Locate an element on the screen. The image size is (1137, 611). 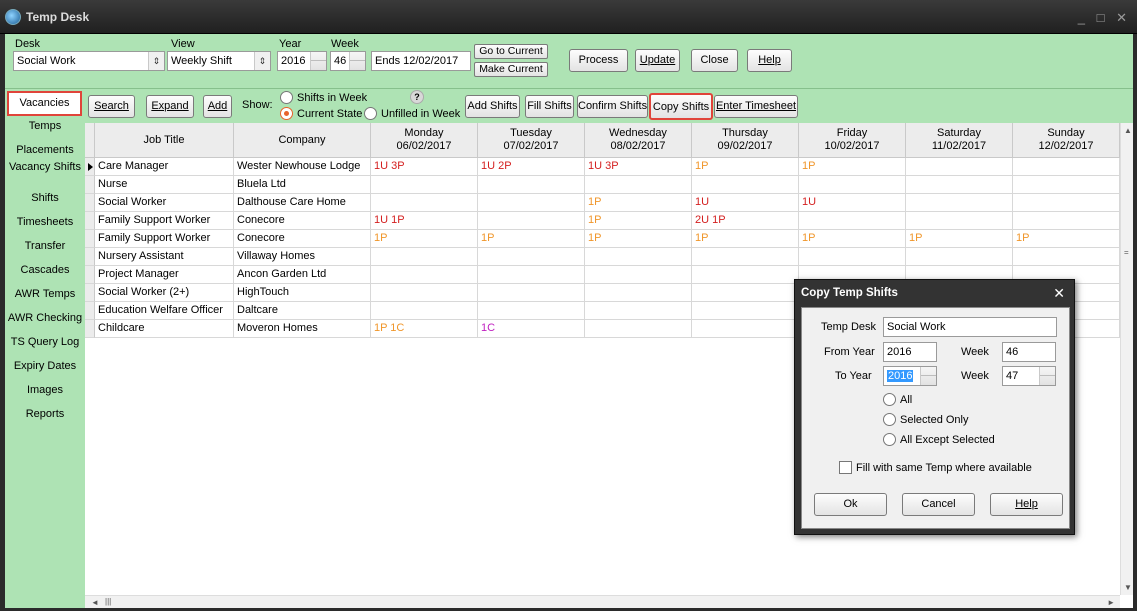
nav-transfer: Transfer is located at coordinates (45, 246).